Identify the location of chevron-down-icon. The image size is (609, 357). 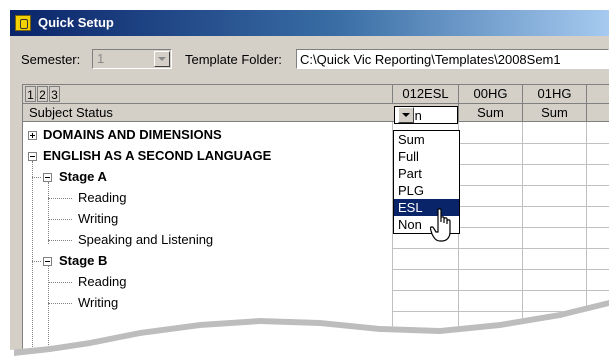
(406, 115).